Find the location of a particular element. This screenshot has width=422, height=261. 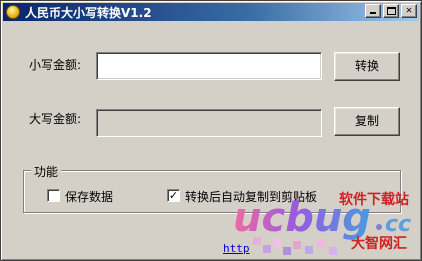

save-data-label: 保存数据 is located at coordinates (89, 196).